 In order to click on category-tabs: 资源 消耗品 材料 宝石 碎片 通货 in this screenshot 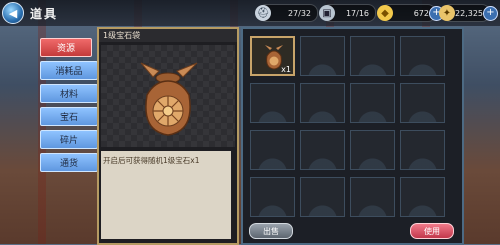, I will do `click(69, 107)`.